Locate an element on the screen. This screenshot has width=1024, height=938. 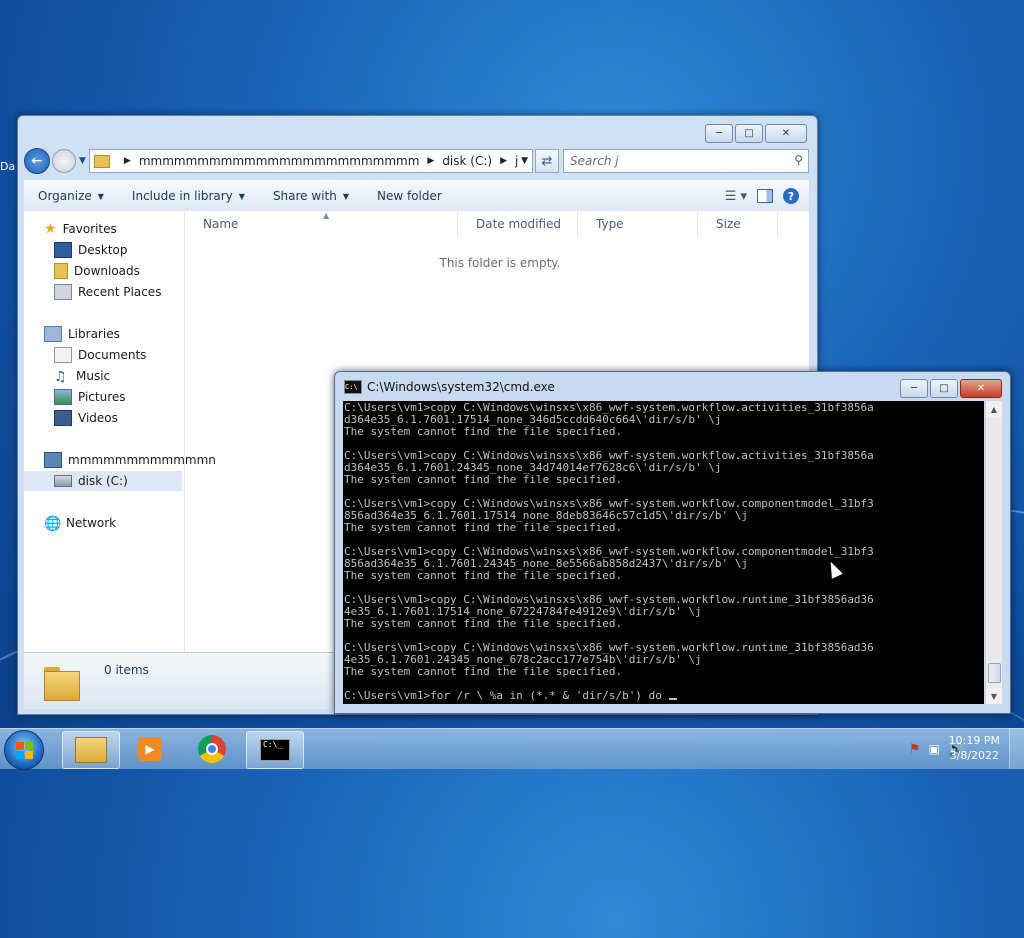
text-cursor is located at coordinates (672, 699).